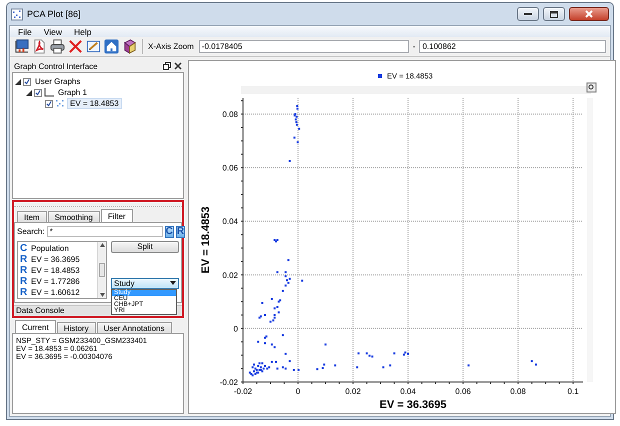 Image resolution: width=620 pixels, height=426 pixels. Describe the element at coordinates (169, 232) in the screenshot. I see `letter-button: C` at that location.